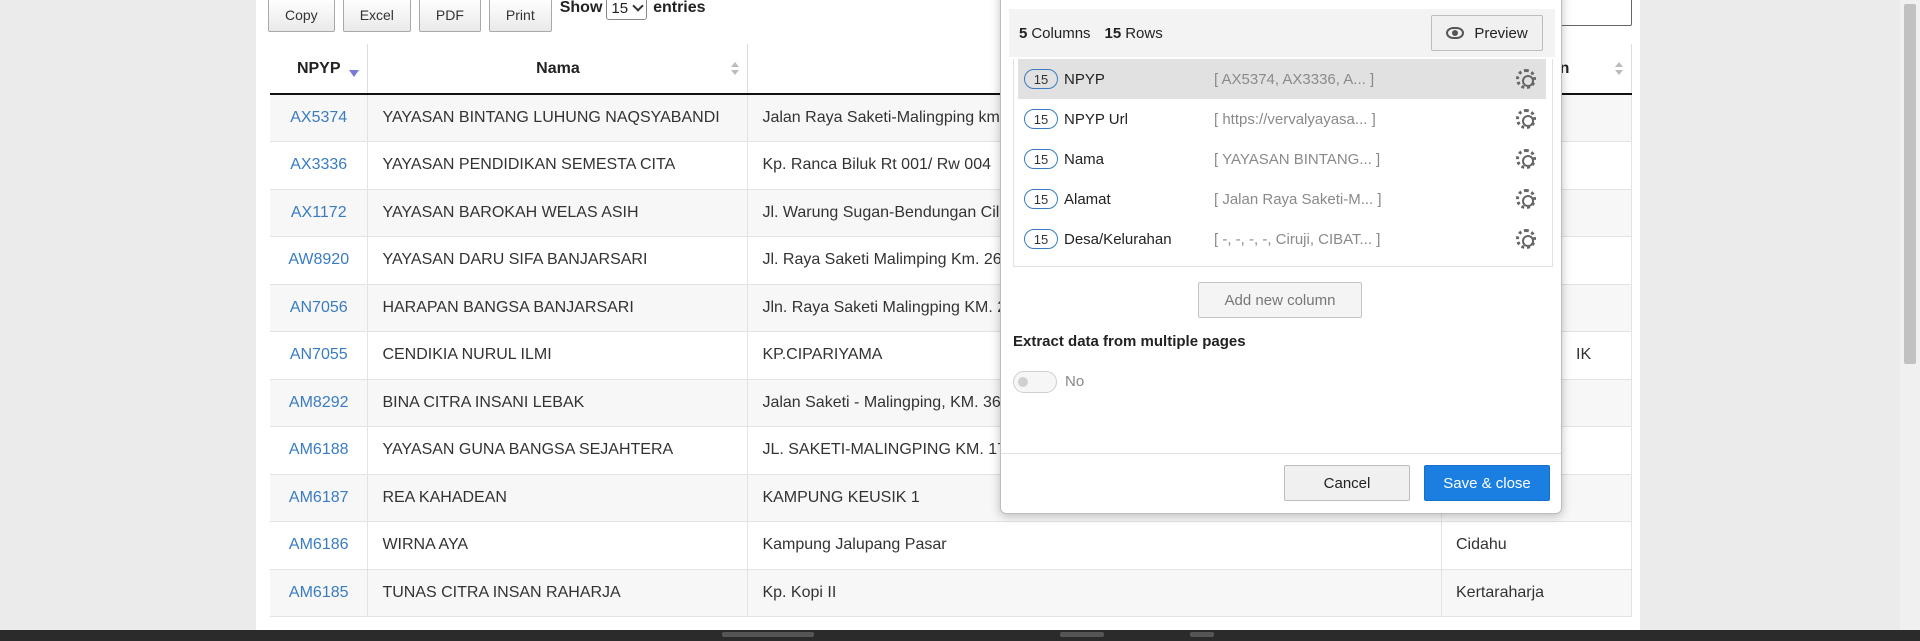  What do you see at coordinates (581, 8) in the screenshot?
I see `show-label: Show` at bounding box center [581, 8].